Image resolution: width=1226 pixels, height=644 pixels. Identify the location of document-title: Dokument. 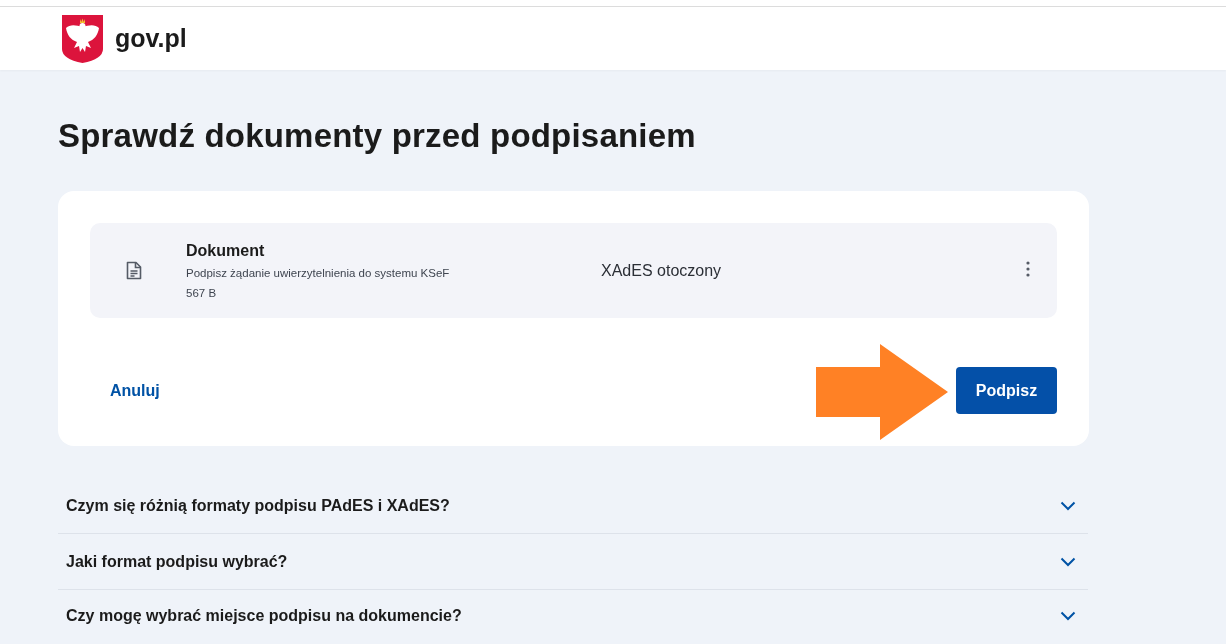
(225, 250).